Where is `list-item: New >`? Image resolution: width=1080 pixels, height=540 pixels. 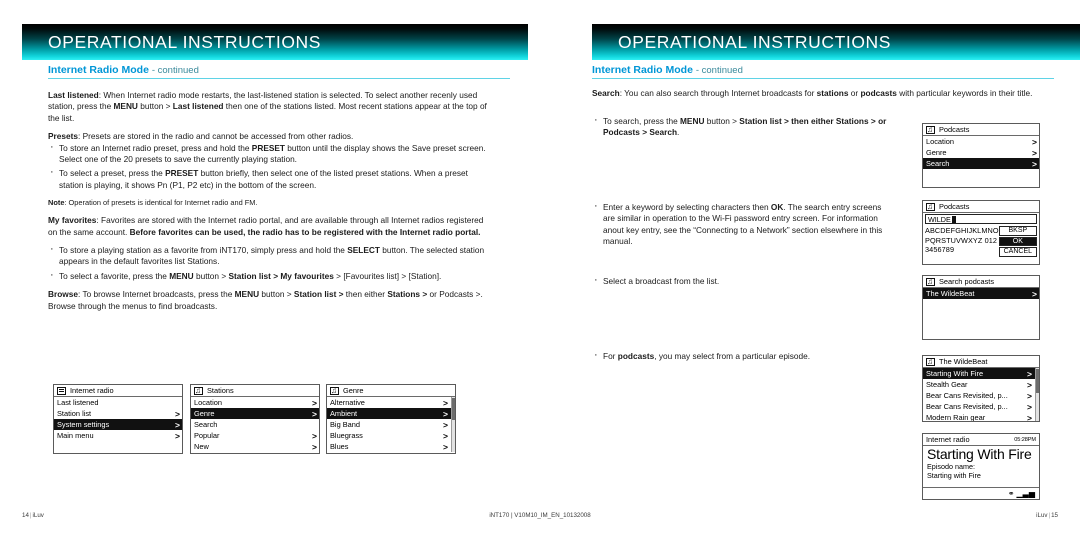
list-item: New > is located at coordinates (255, 446).